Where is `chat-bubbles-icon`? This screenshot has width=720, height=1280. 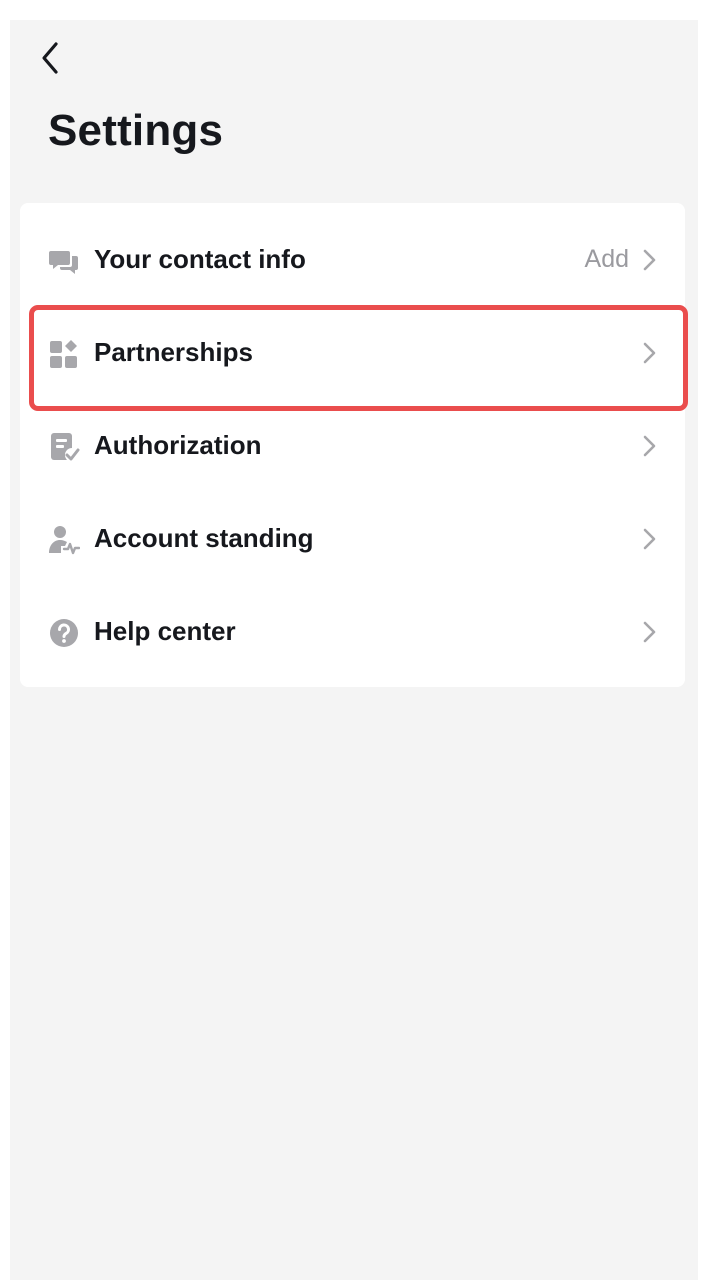
chat-bubbles-icon is located at coordinates (64, 261).